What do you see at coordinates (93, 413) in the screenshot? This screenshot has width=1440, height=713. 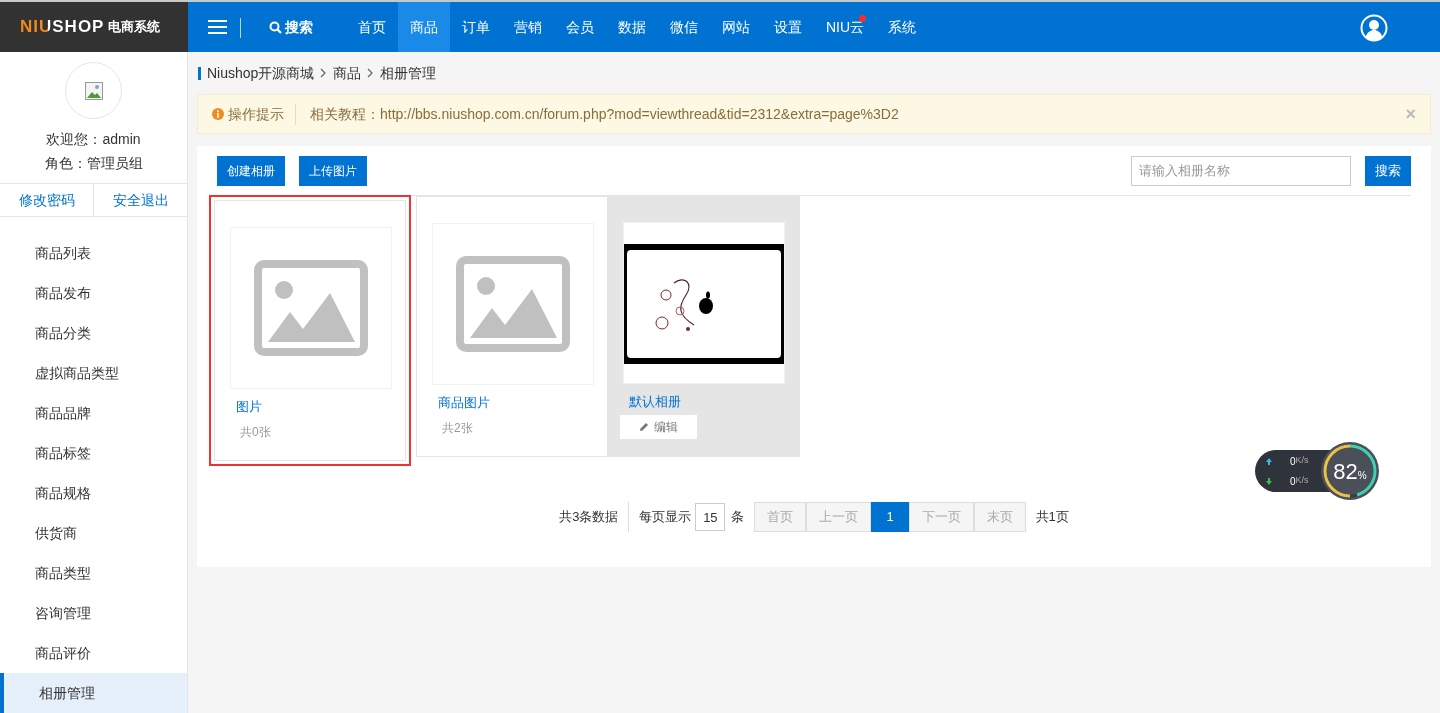 I see `sidebar-item: 商品品牌` at bounding box center [93, 413].